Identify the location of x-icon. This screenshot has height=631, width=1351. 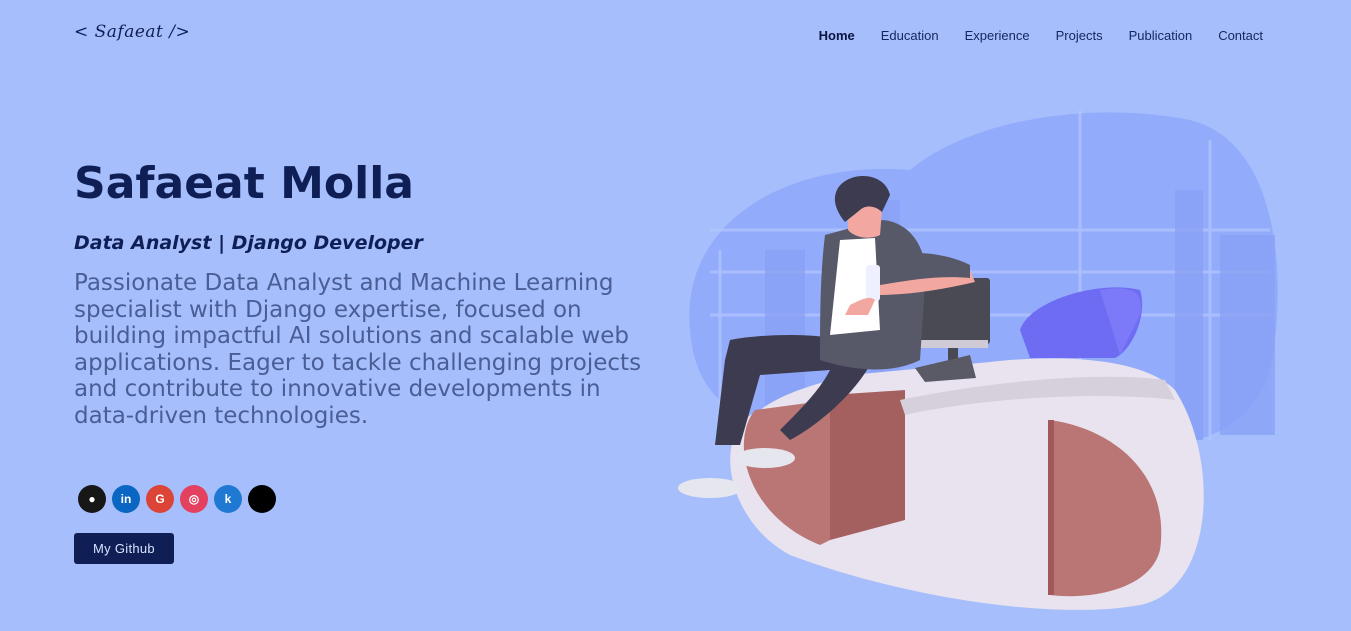
(262, 499).